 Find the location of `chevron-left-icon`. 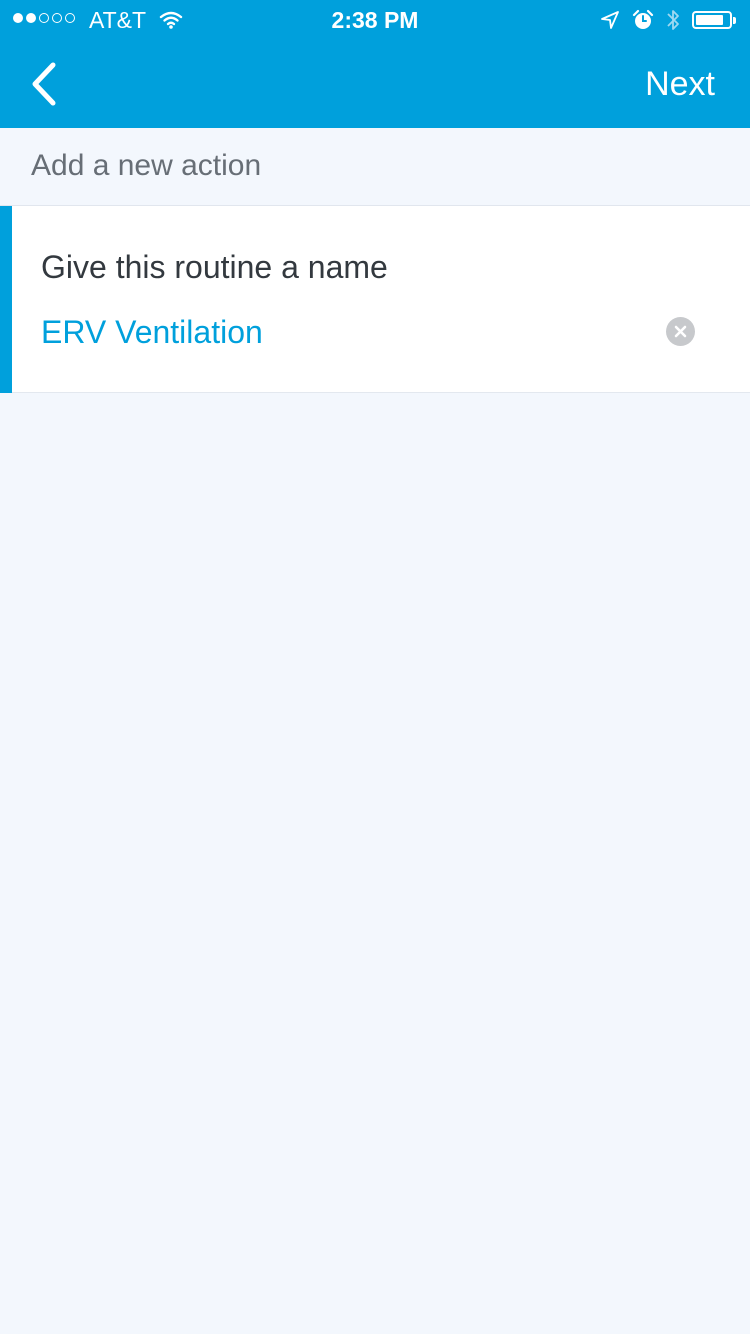

chevron-left-icon is located at coordinates (44, 84).